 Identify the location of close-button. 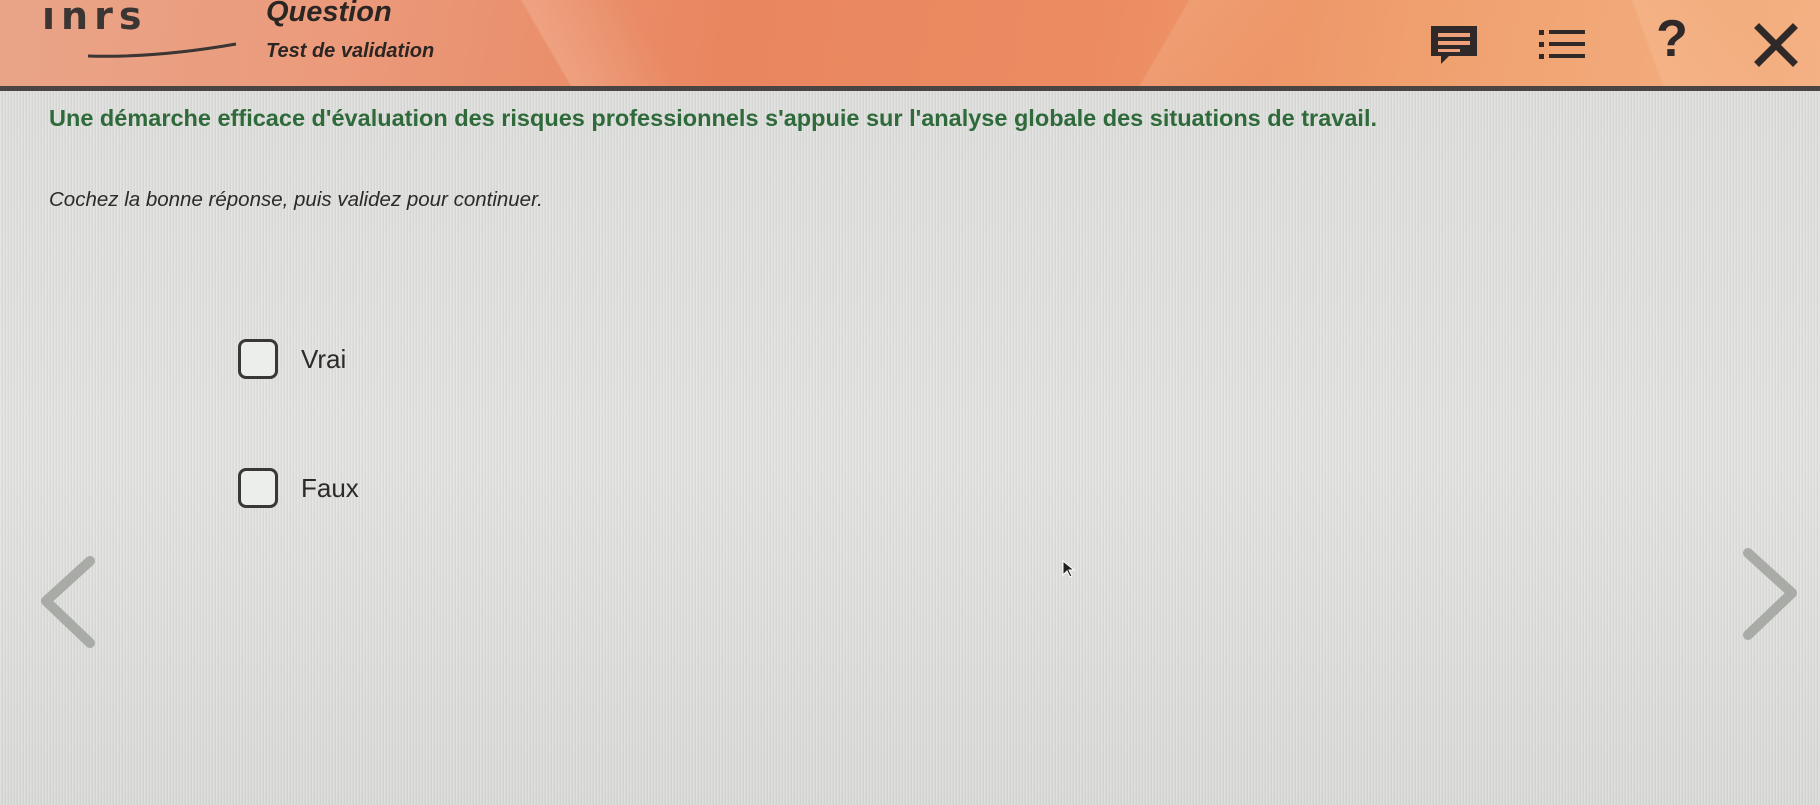
(1776, 45).